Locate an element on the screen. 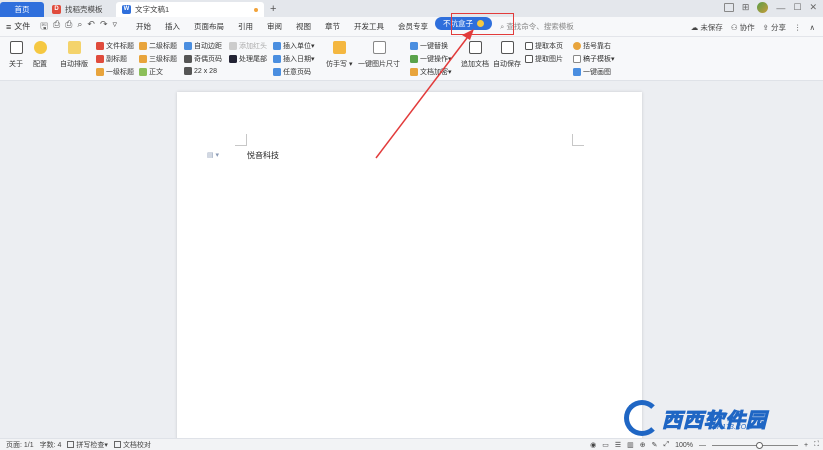  one-click-draw-button: 一键画图 is located at coordinates (592, 72).